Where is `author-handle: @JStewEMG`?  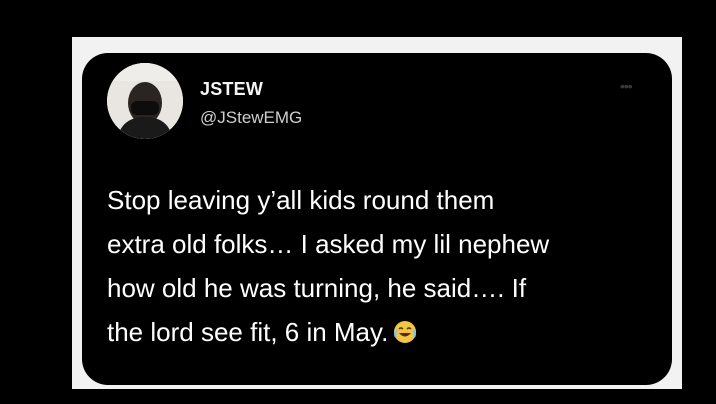
author-handle: @JStewEMG is located at coordinates (251, 118).